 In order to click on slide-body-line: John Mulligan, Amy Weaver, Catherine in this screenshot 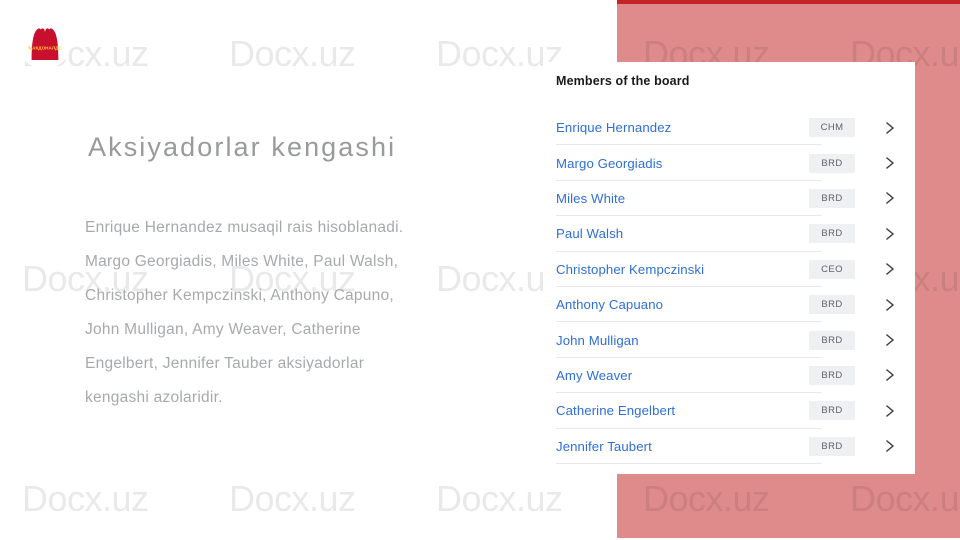, I will do `click(223, 330)`.